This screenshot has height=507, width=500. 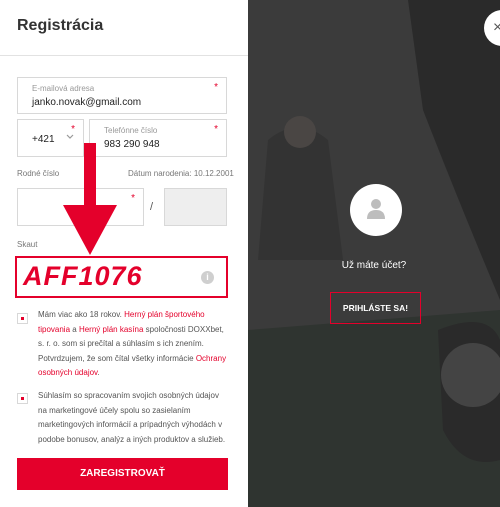 I want to click on register-button: ZAREGISTROVAŤ, so click(x=122, y=474).